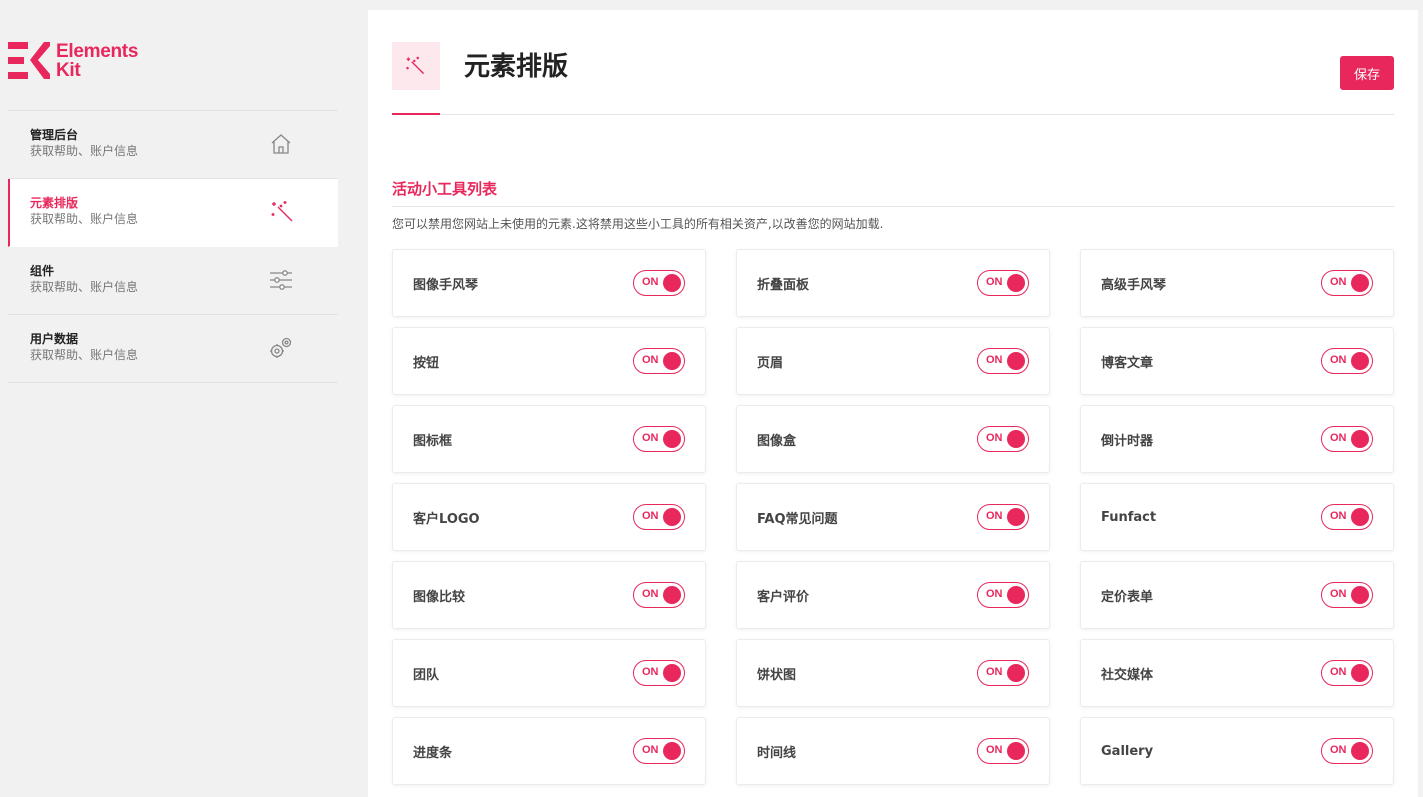  Describe the element at coordinates (281, 347) in the screenshot. I see `gears-icon` at that location.